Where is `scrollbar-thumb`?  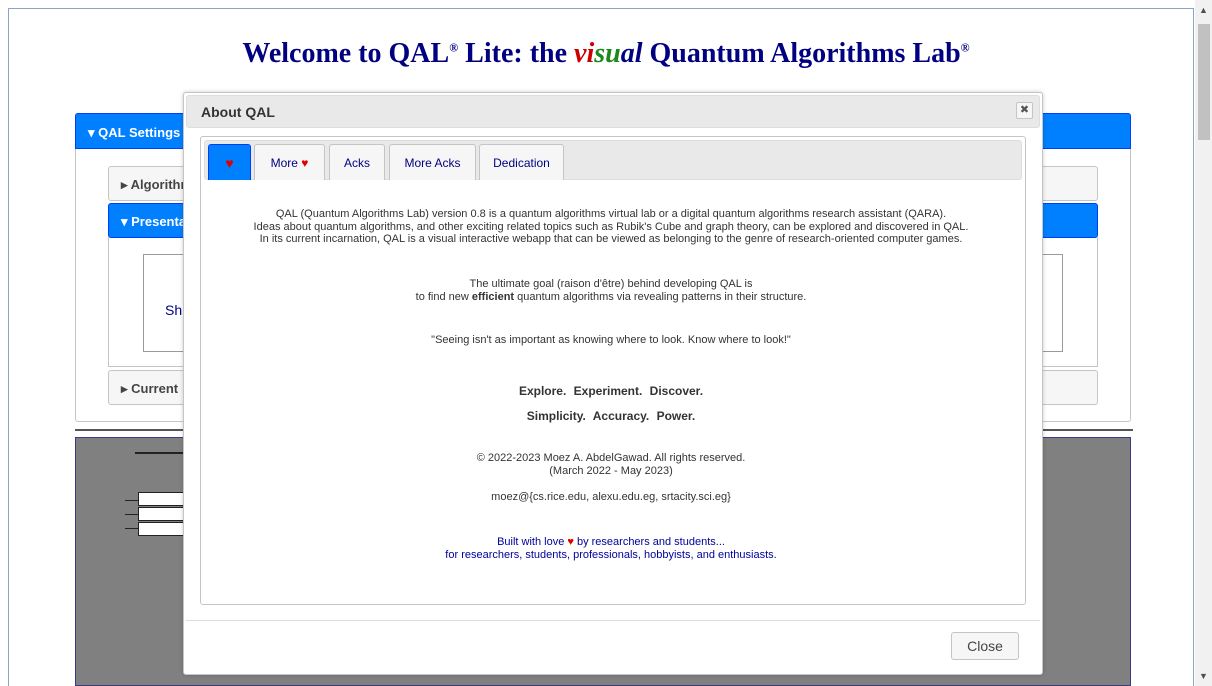
scrollbar-thumb is located at coordinates (1204, 82).